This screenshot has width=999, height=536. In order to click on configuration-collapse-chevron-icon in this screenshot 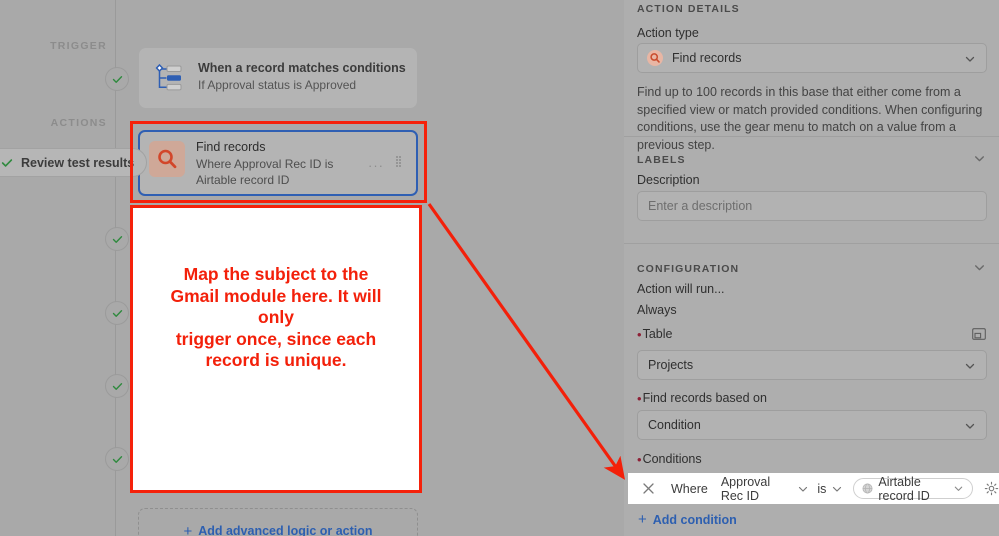, I will do `click(979, 270)`.